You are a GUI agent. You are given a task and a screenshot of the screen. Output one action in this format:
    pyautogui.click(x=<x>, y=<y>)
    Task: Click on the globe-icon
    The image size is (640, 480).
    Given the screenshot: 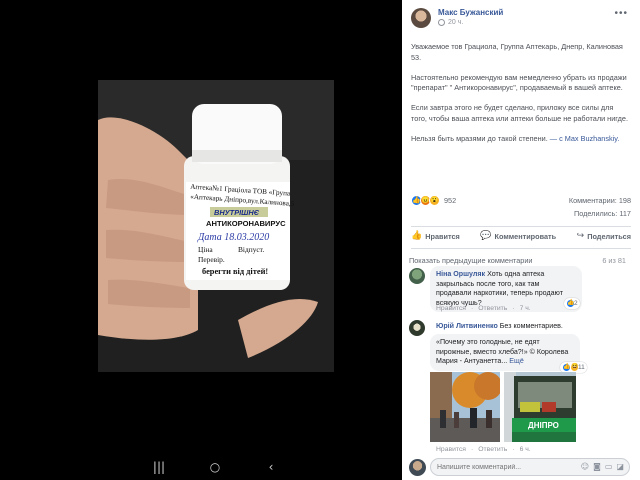 What is the action you would take?
    pyautogui.click(x=441, y=22)
    